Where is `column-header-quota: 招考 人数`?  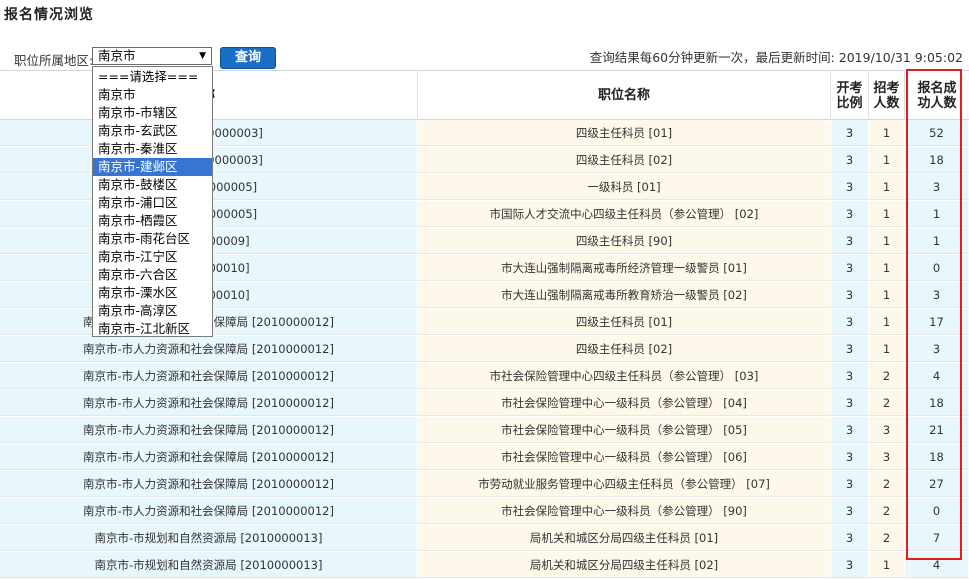
column-header-quota: 招考 人数 is located at coordinates (887, 95).